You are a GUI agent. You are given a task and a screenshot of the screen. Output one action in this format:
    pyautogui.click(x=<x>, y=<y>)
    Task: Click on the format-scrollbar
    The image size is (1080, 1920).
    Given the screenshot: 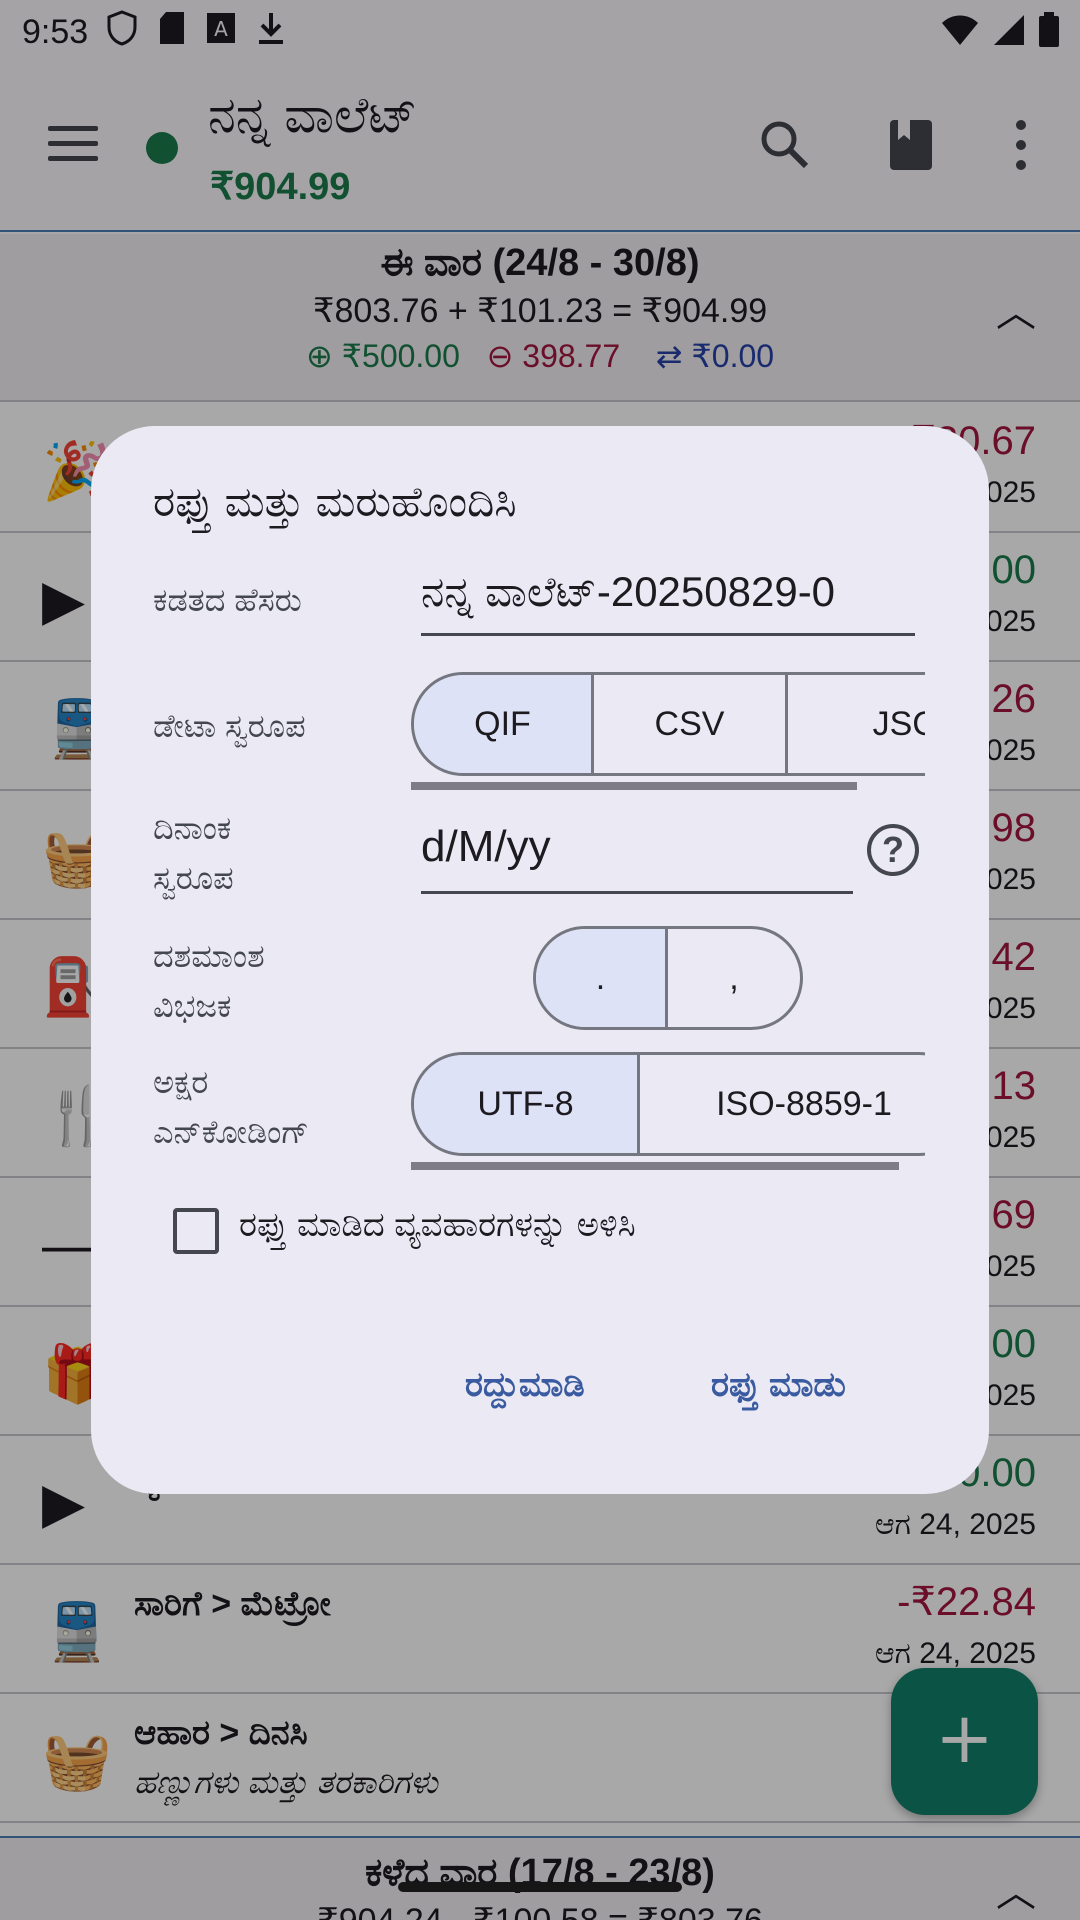 What is the action you would take?
    pyautogui.click(x=634, y=786)
    